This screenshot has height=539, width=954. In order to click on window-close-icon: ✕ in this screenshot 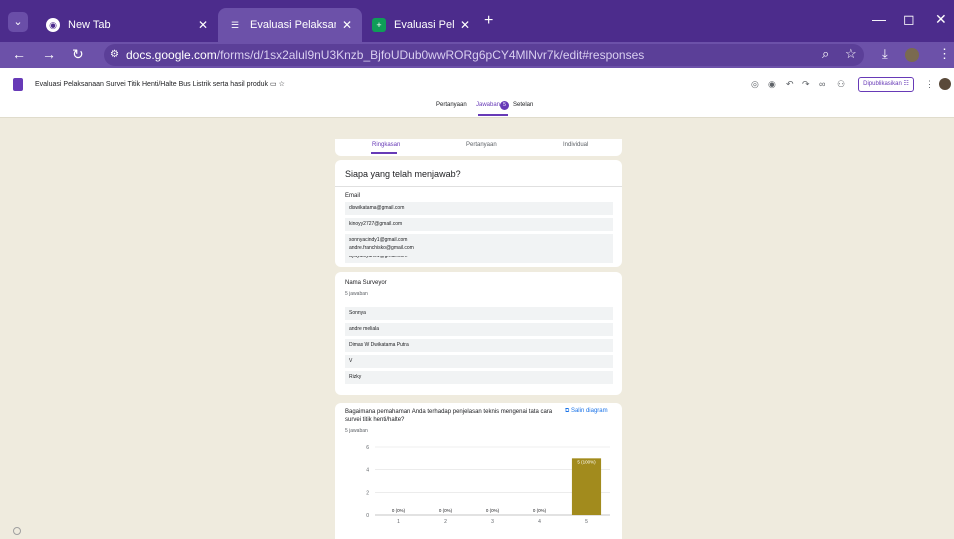, I will do `click(941, 19)`.